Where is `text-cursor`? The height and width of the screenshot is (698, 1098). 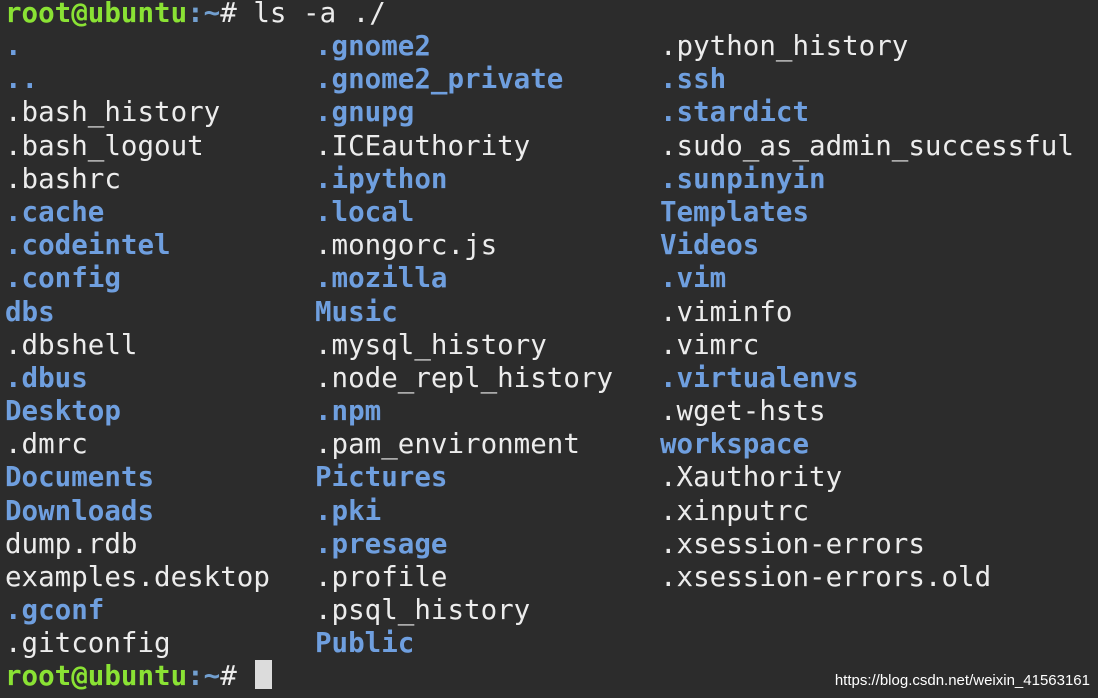
text-cursor is located at coordinates (264, 674).